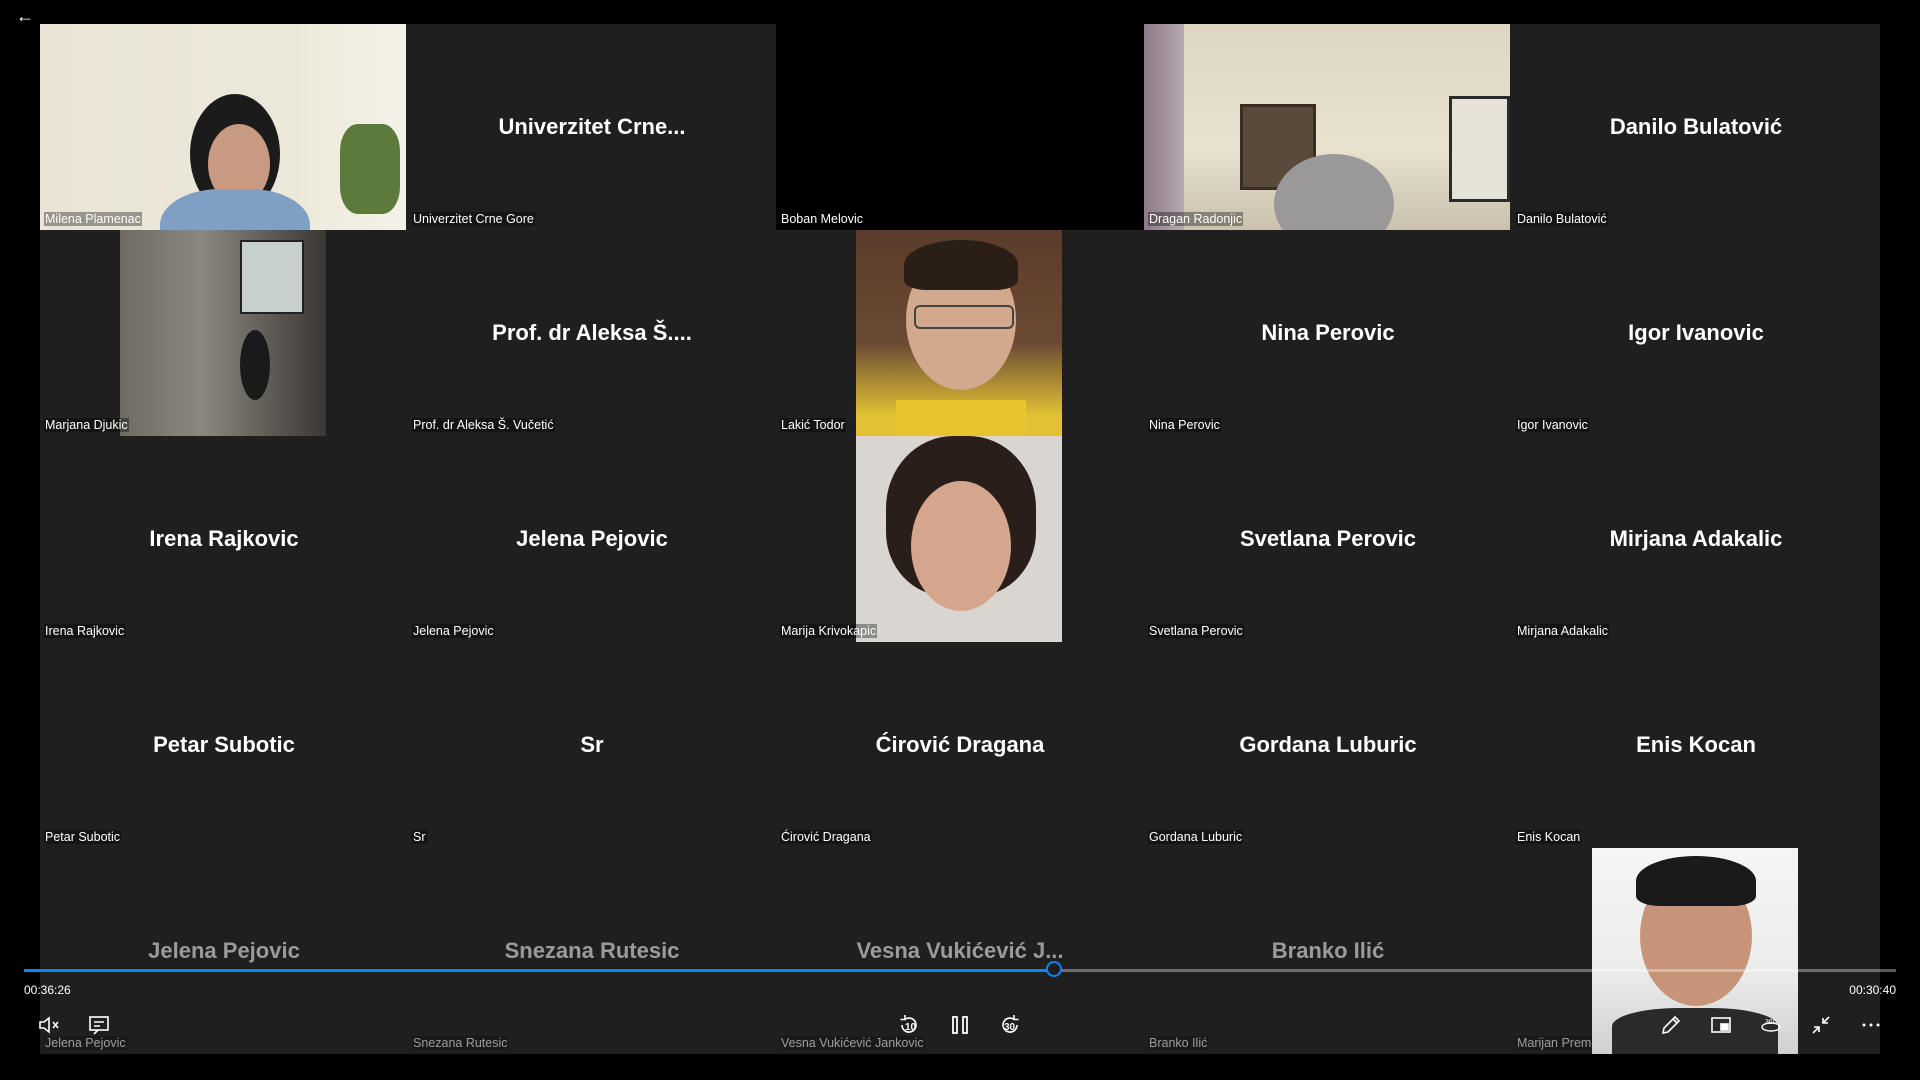  I want to click on participant-display-name: Nina Perovic, so click(1328, 332).